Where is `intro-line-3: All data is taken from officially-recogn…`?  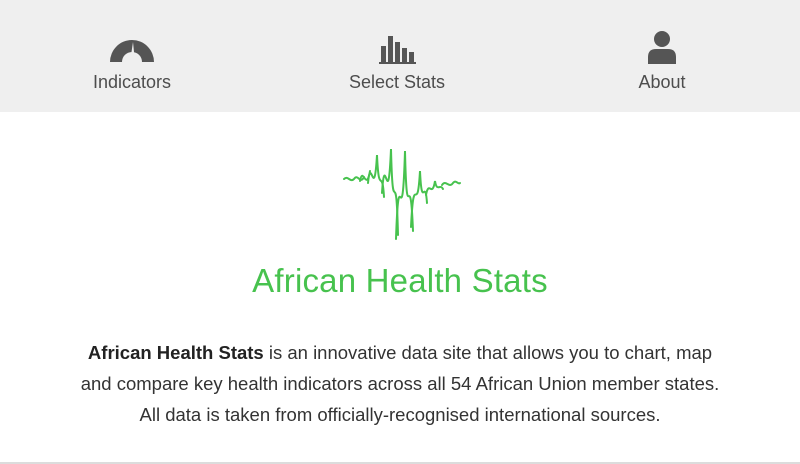
intro-line-3: All data is taken from officially-recogn… is located at coordinates (400, 414).